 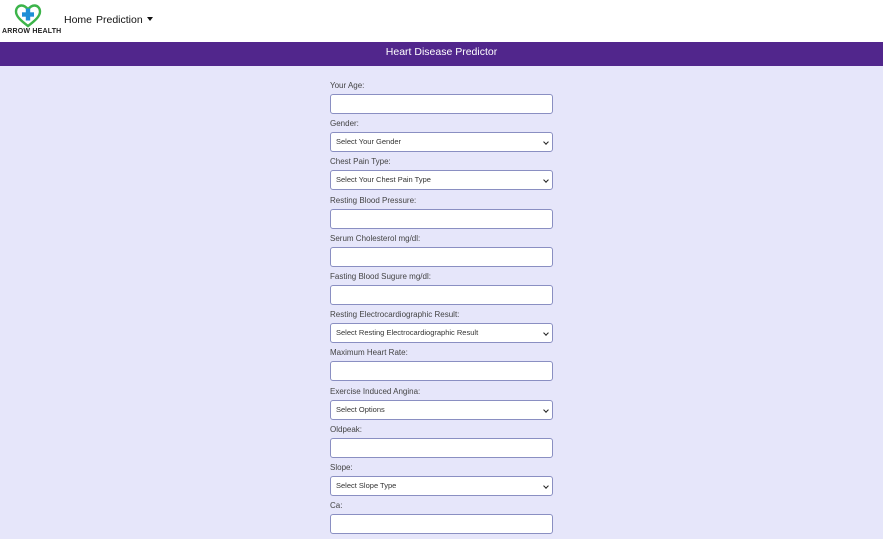 I want to click on navbar: ARROW HEALTH Home Prediction, so click(x=441, y=21).